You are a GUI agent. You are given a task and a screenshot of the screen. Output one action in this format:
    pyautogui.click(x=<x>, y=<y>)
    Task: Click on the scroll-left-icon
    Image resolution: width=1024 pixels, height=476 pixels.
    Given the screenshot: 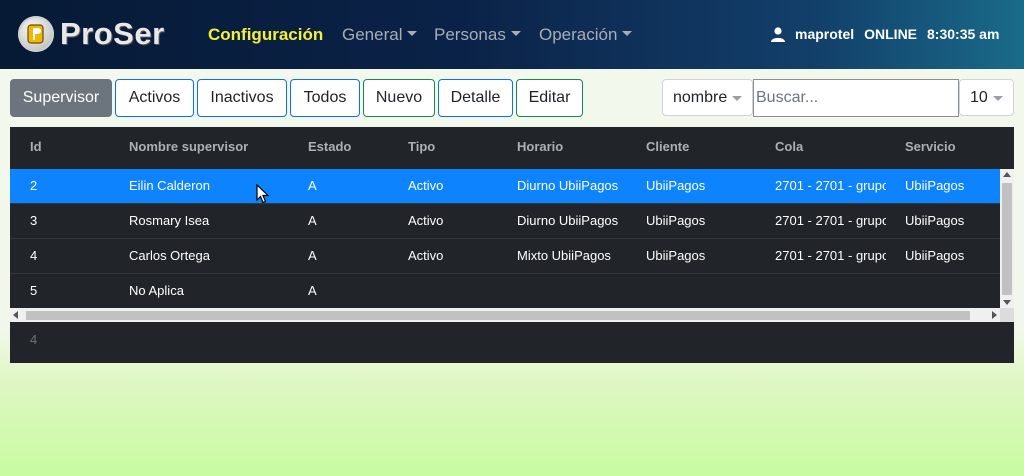 What is the action you would take?
    pyautogui.click(x=15, y=315)
    